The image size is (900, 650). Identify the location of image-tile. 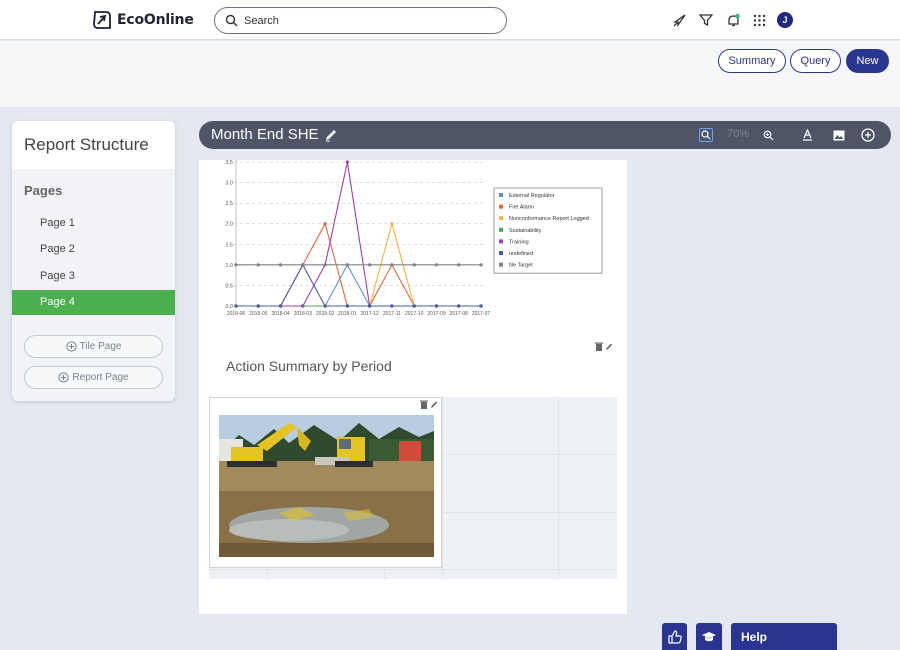
(325, 482).